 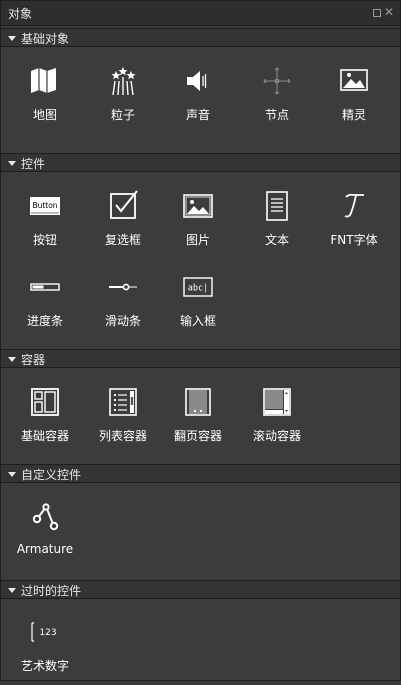 What do you see at coordinates (277, 81) in the screenshot?
I see `node-crosshair-icon` at bounding box center [277, 81].